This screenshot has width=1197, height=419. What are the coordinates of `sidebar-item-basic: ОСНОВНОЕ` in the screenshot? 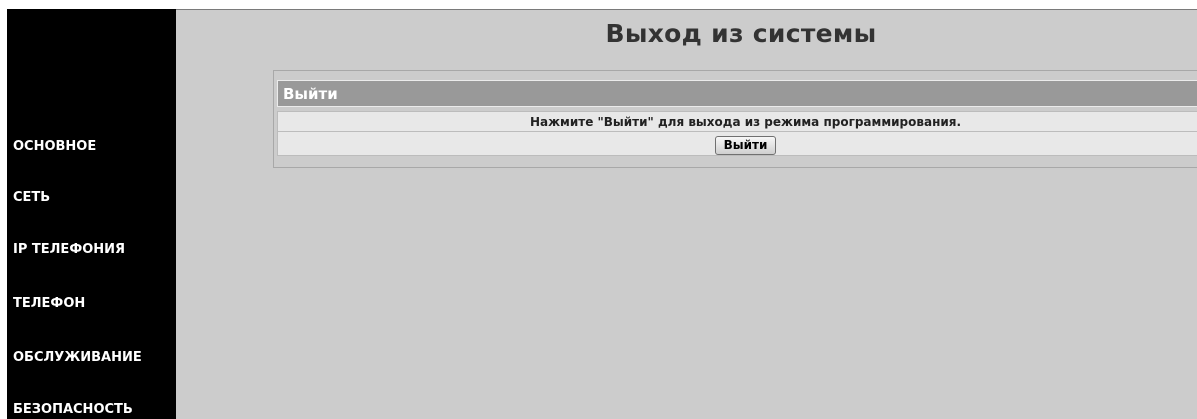 It's located at (54, 146).